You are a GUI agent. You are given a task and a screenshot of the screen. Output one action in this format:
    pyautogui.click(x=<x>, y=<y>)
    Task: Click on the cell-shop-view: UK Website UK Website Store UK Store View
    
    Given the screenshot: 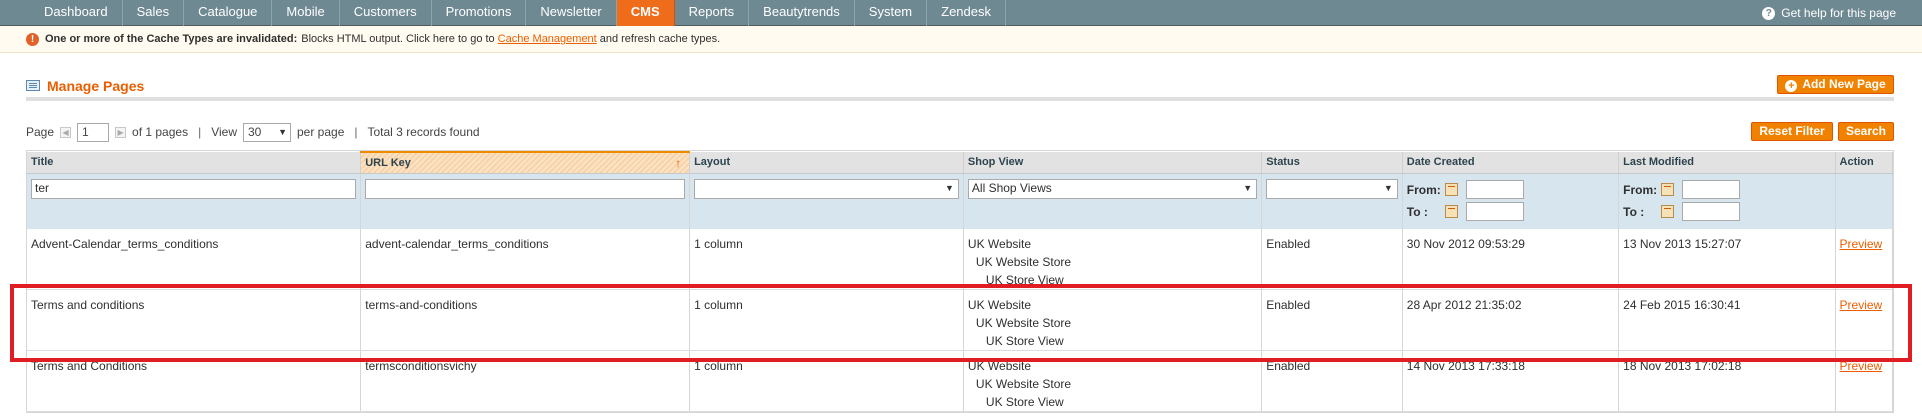 What is the action you would take?
    pyautogui.click(x=1113, y=259)
    